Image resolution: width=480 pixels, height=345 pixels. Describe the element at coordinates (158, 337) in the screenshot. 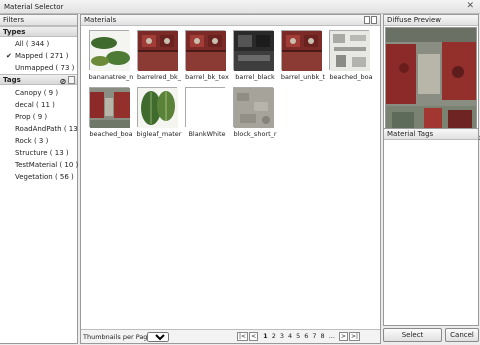

I see `thumbnails-per-page-select: 10` at that location.